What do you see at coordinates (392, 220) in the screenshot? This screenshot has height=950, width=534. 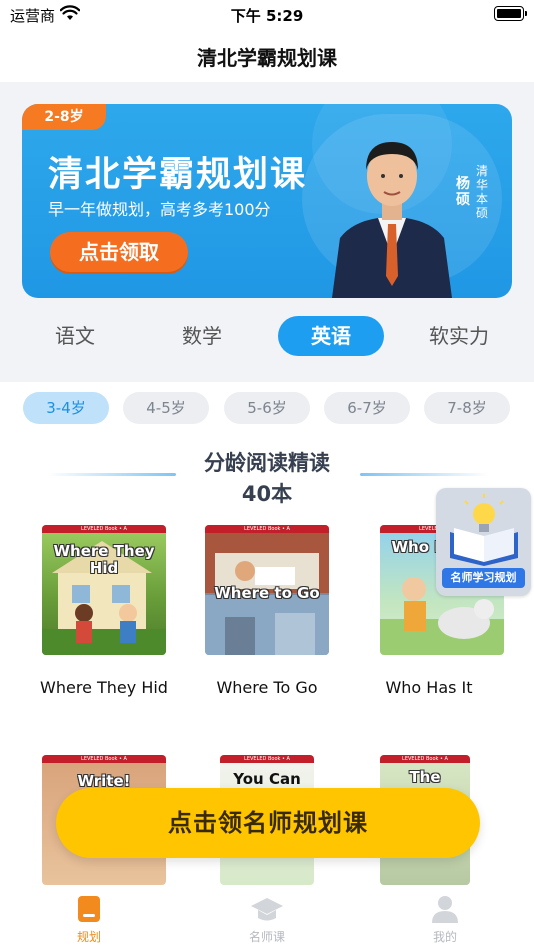 I see `presenter-photo` at bounding box center [392, 220].